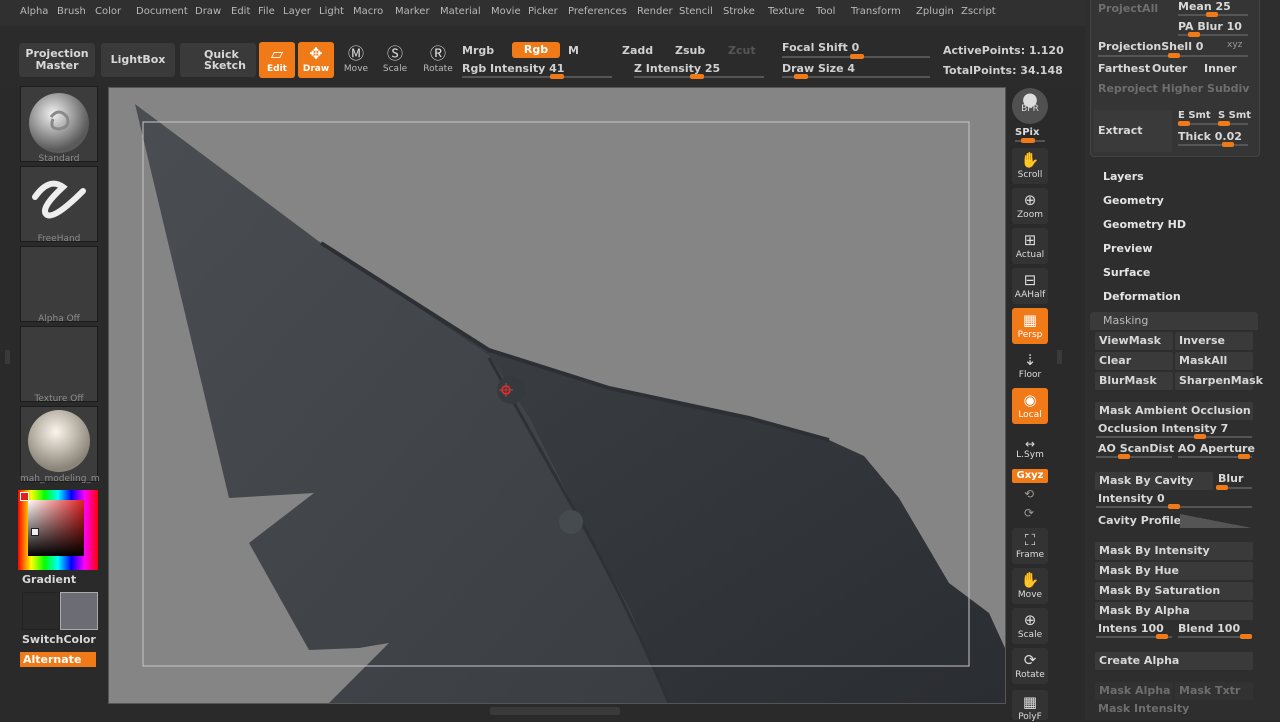 The image size is (1280, 722). I want to click on mask-ambient-occlusion-button: Mask Ambient Occlusion, so click(1174, 411).